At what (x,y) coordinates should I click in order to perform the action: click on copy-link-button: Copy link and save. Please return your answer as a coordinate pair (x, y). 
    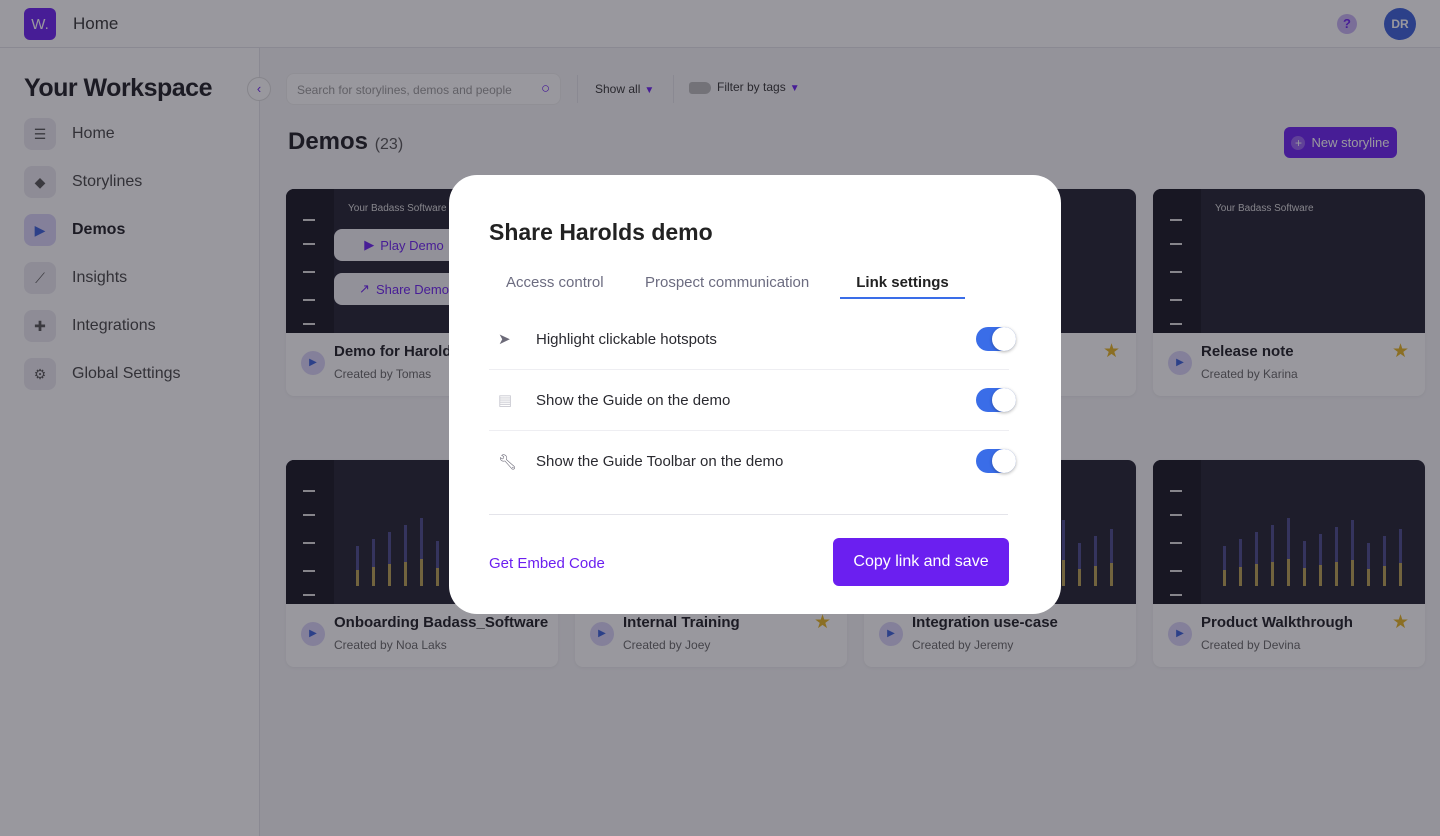
    Looking at the image, I should click on (921, 562).